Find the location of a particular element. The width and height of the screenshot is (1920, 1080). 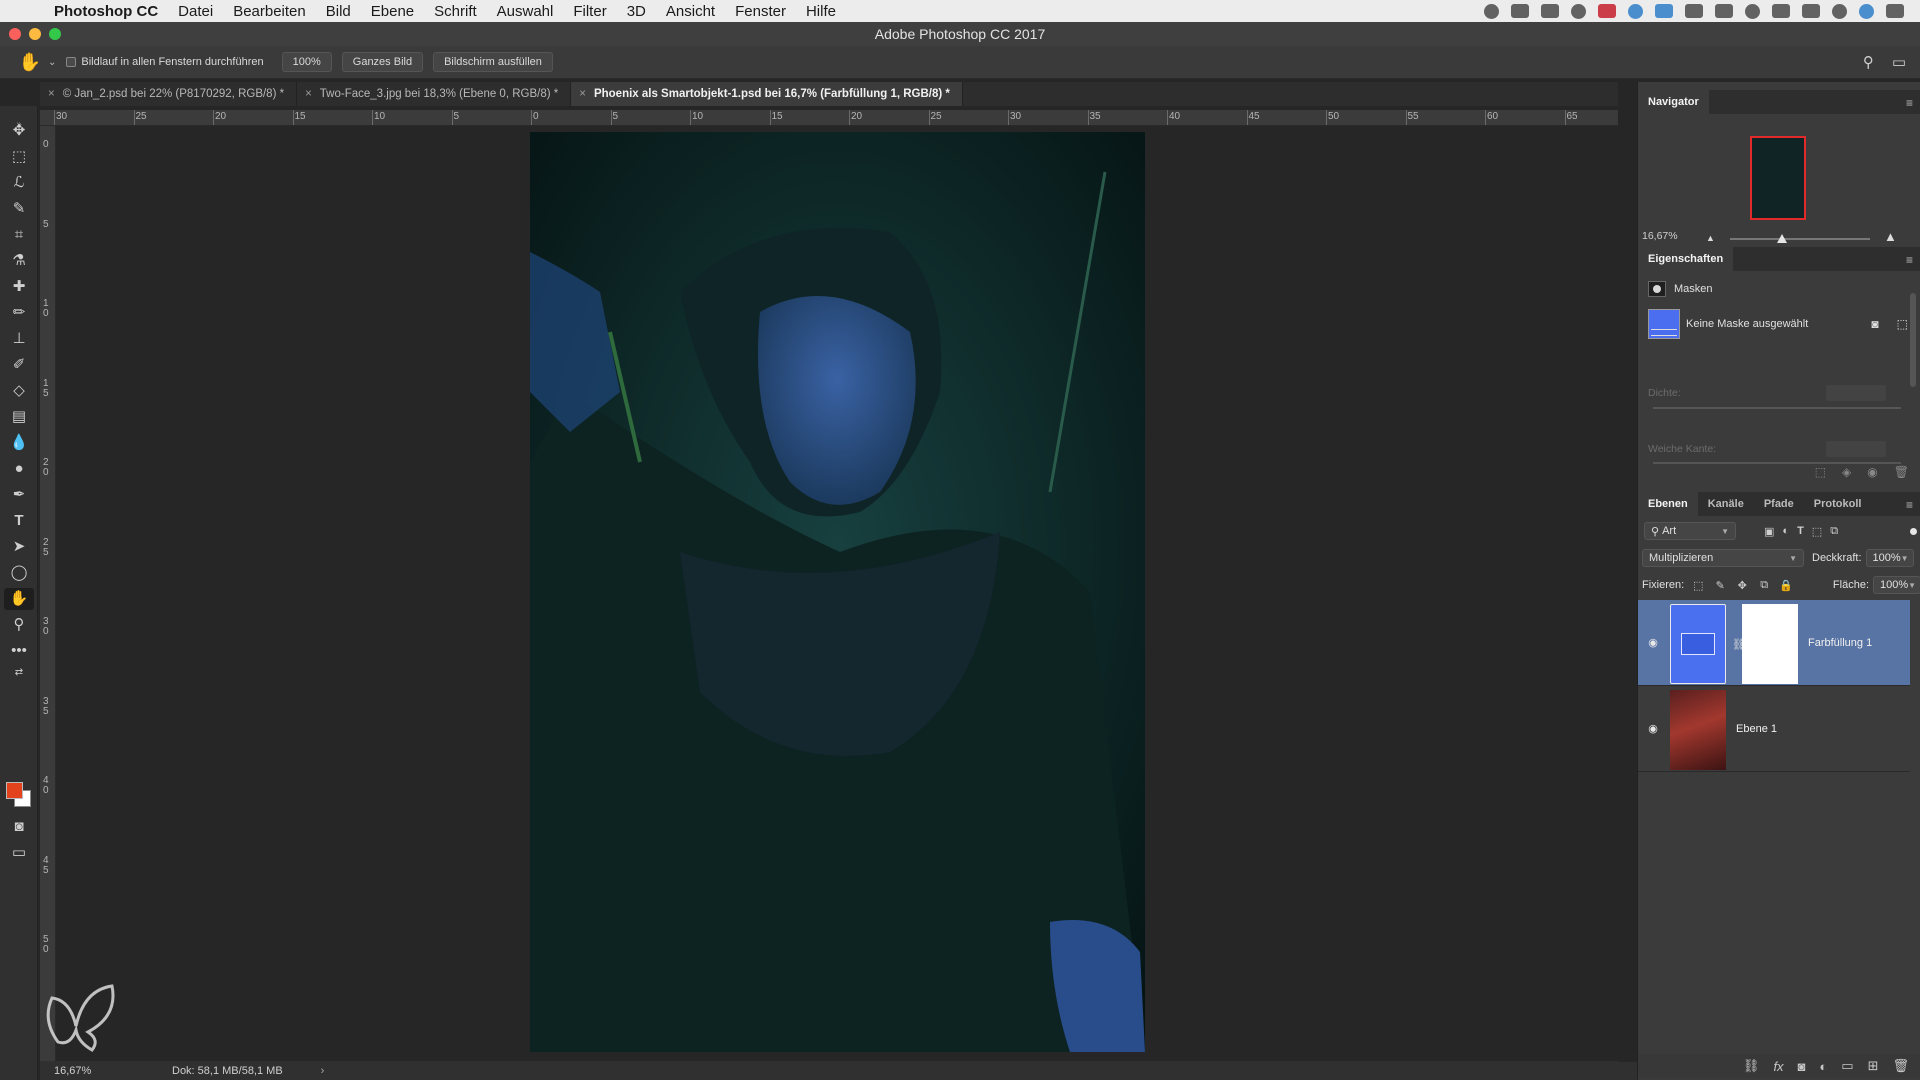

navigator-slider-handle is located at coordinates (1782, 238).